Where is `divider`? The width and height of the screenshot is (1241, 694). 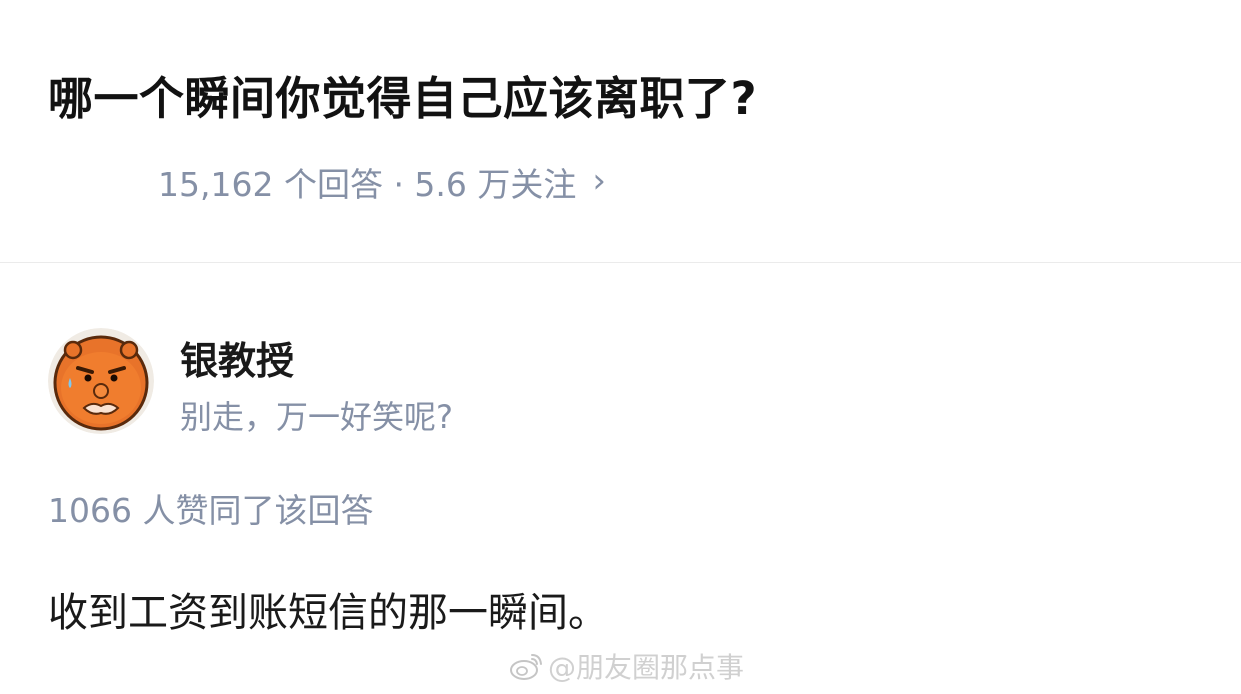
divider is located at coordinates (620, 262).